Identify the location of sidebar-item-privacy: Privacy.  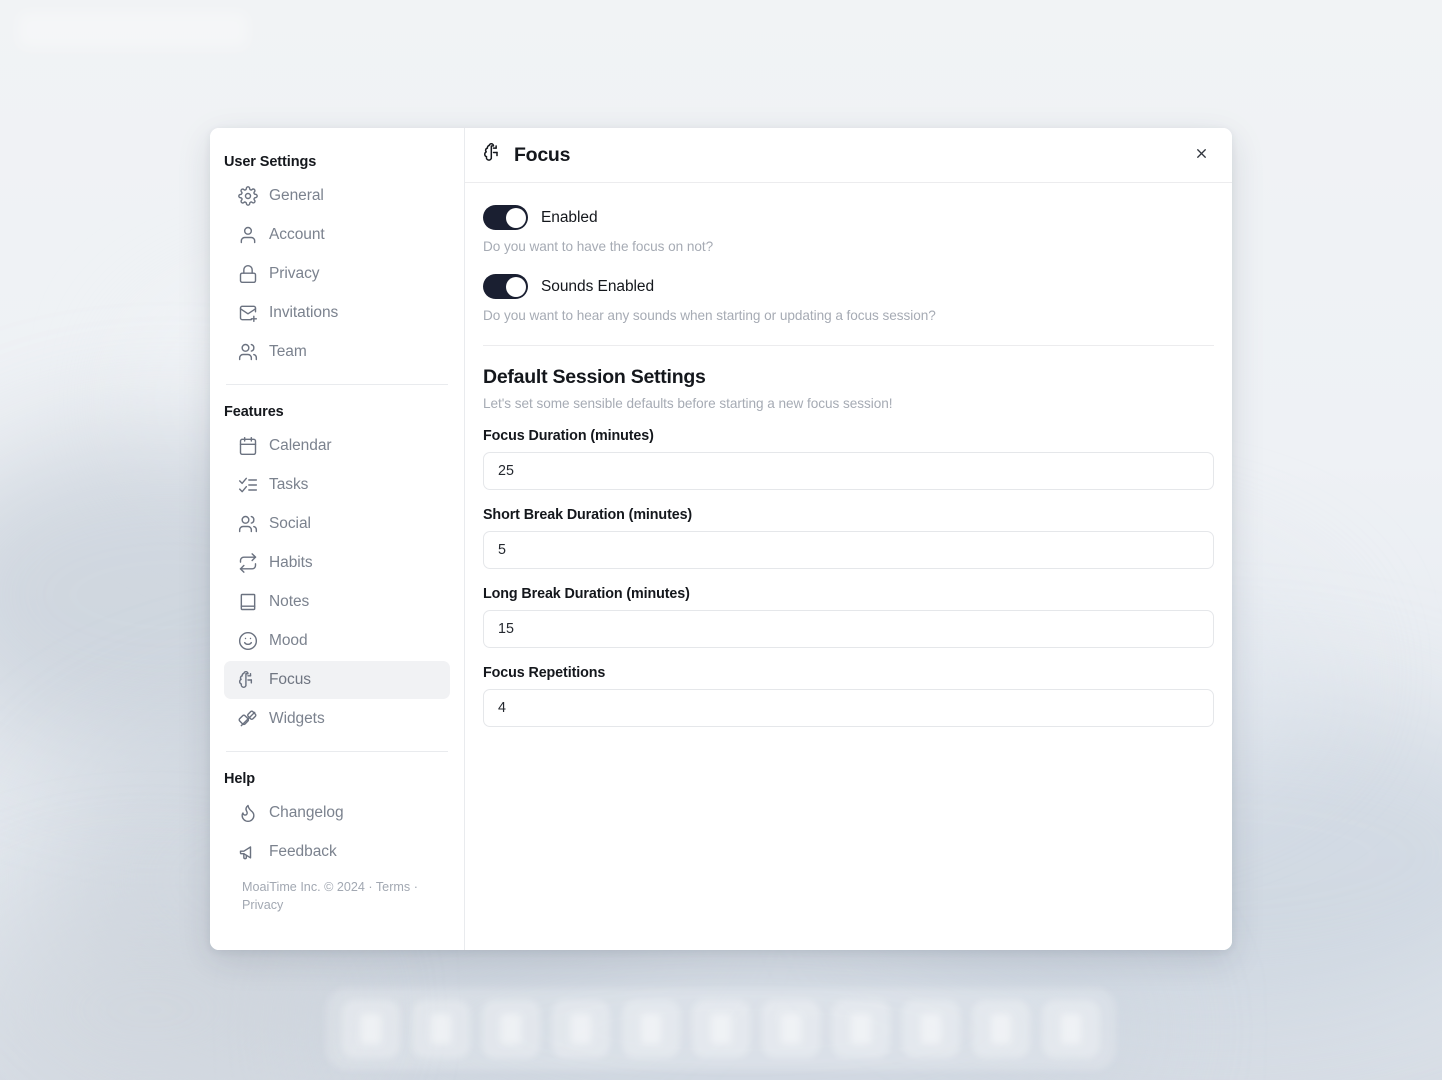
(337, 274).